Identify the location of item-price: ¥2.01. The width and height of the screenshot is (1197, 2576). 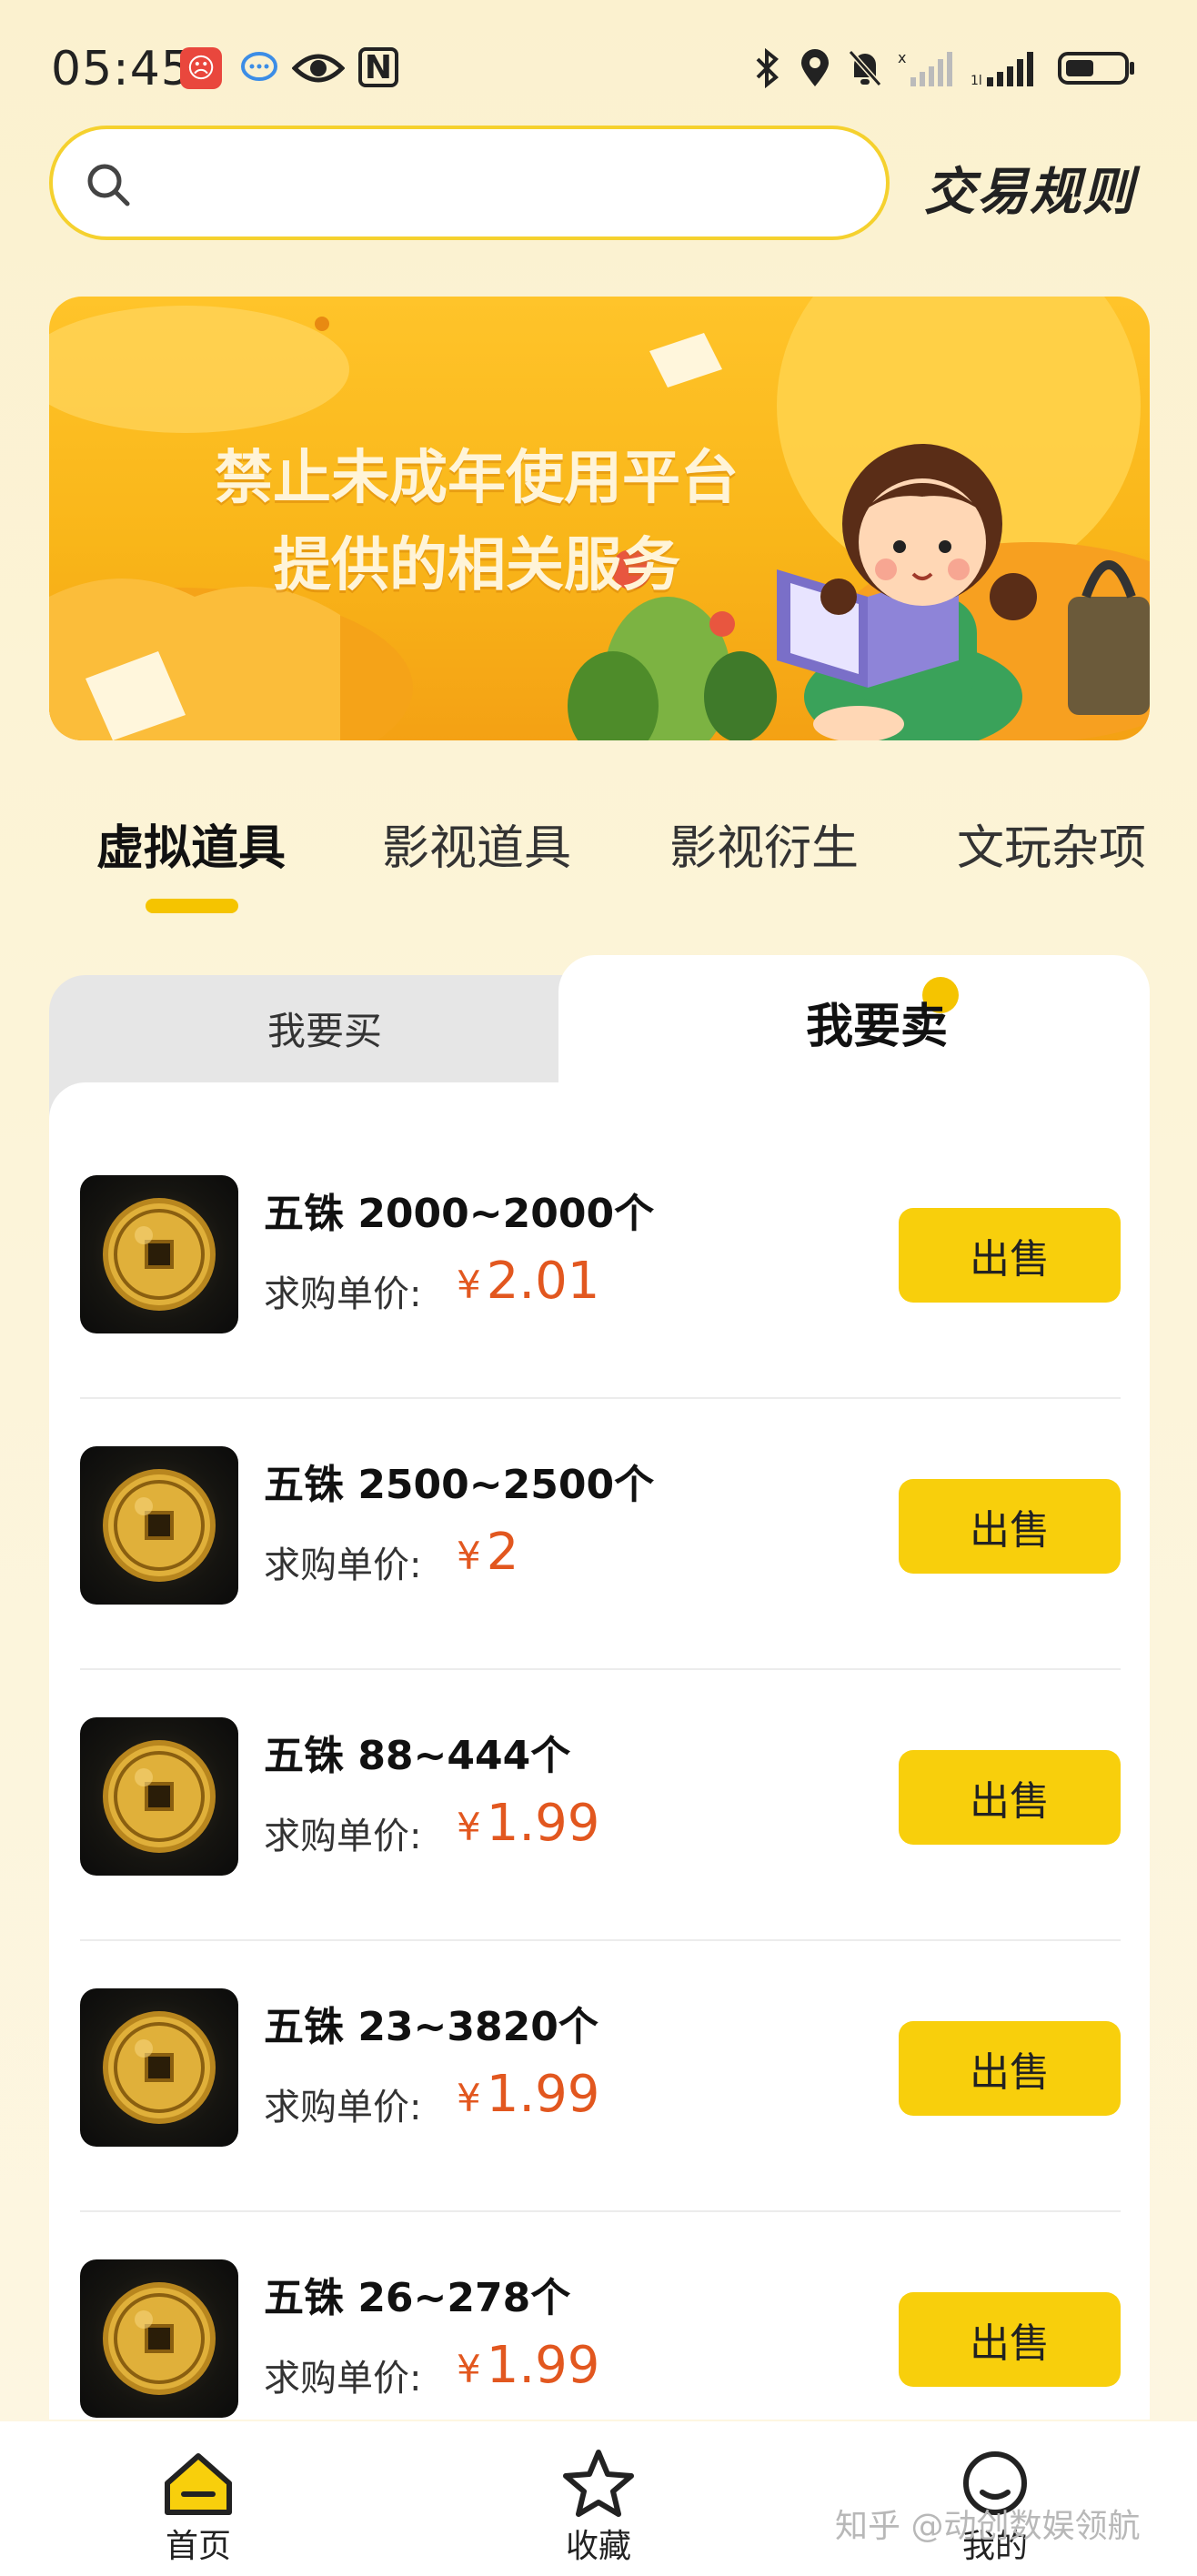
(528, 1281).